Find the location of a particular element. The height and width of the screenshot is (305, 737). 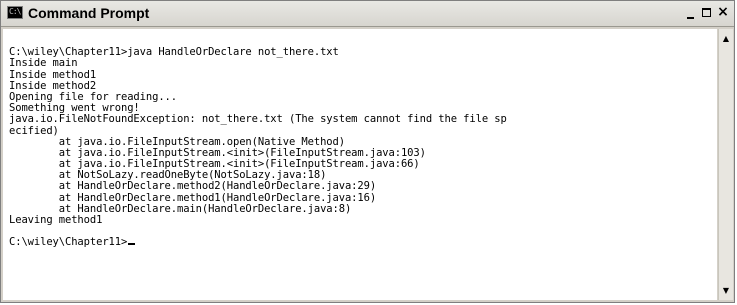

console-line: Leaving method1 is located at coordinates (56, 220).